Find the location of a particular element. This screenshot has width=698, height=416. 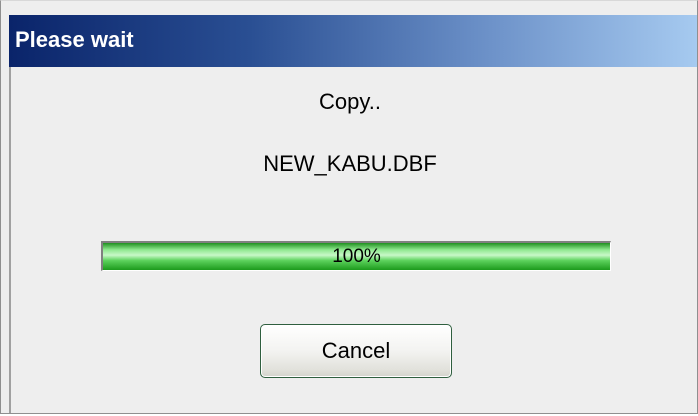

dialog-titlebar: Please wait is located at coordinates (353, 41).